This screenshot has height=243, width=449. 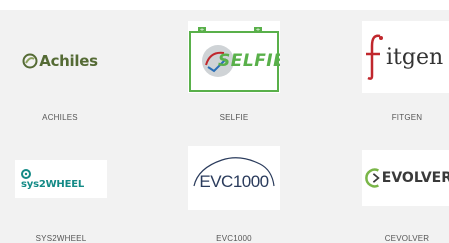 I want to click on partner-caption-fitgen: FITGEN, so click(x=407, y=117).